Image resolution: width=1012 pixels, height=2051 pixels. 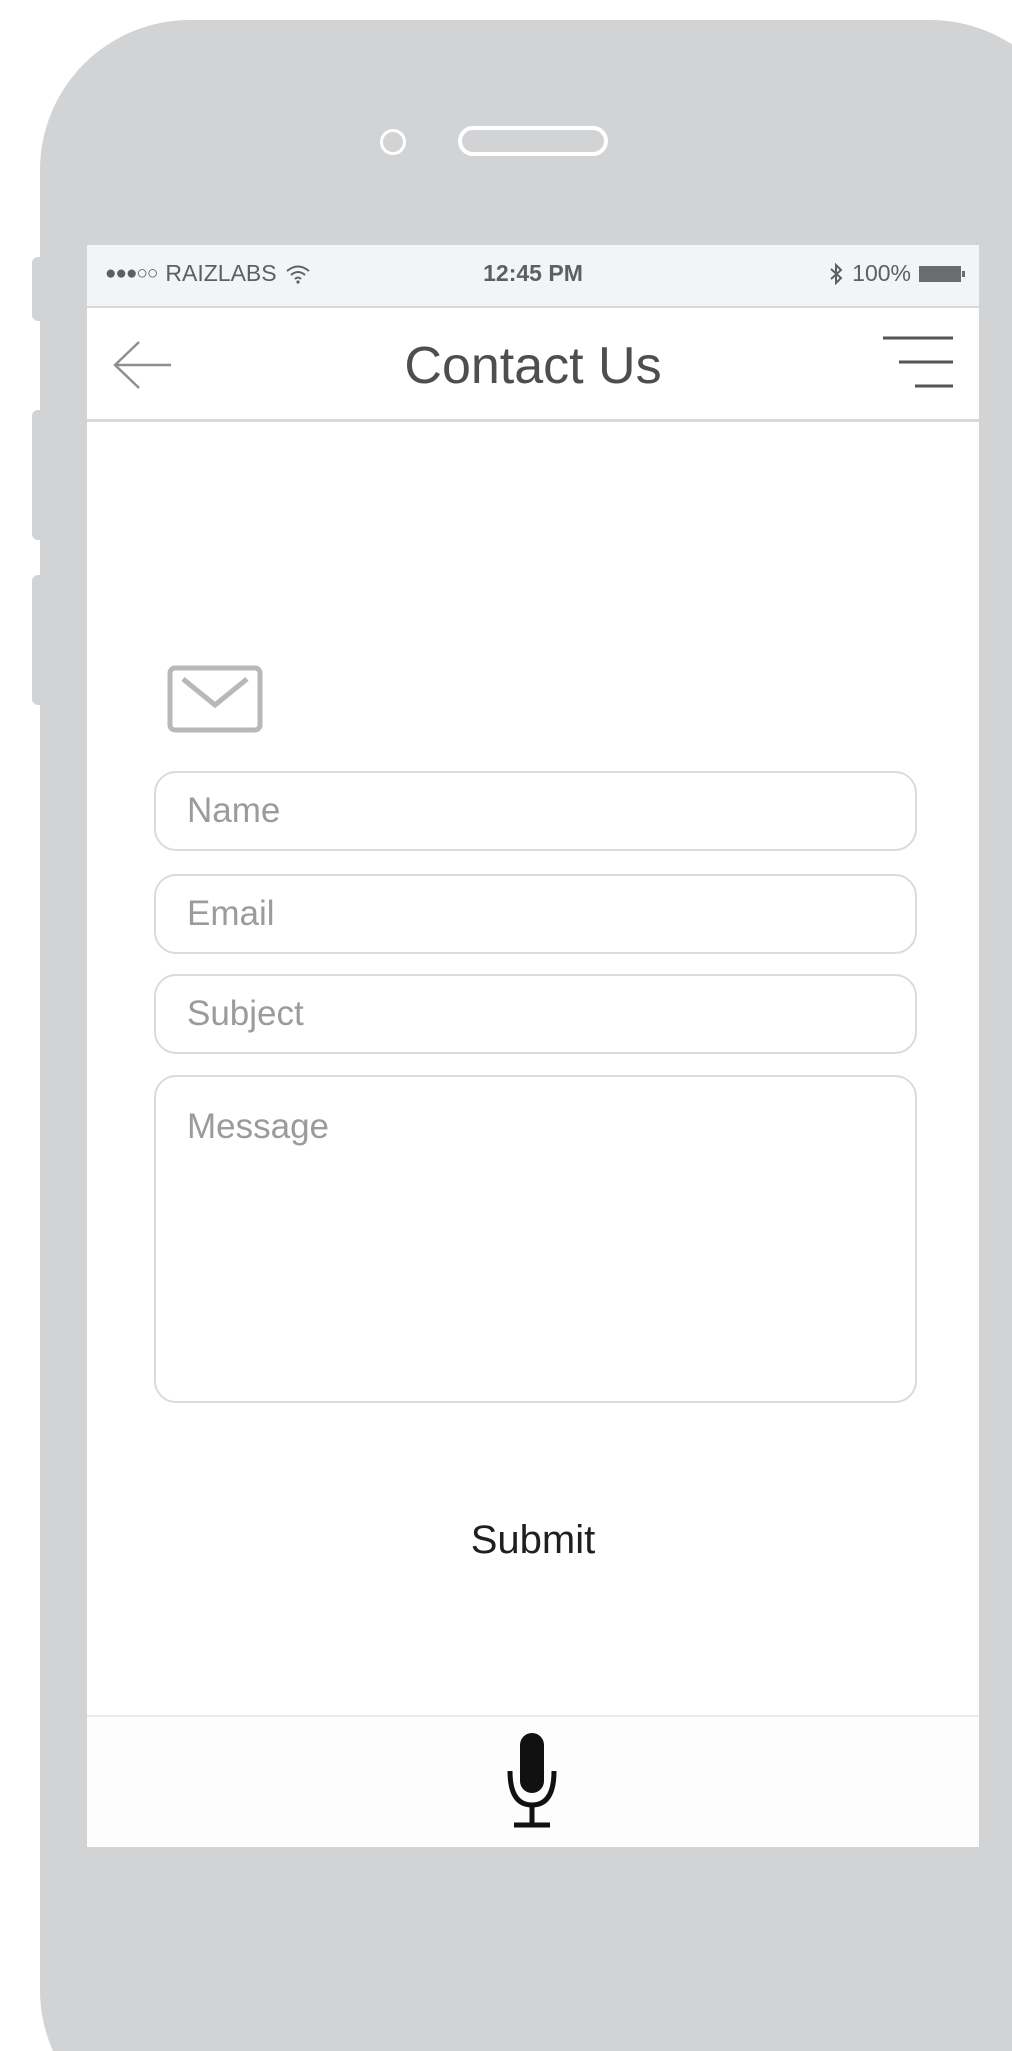 I want to click on envelope-icon, so click(x=215, y=699).